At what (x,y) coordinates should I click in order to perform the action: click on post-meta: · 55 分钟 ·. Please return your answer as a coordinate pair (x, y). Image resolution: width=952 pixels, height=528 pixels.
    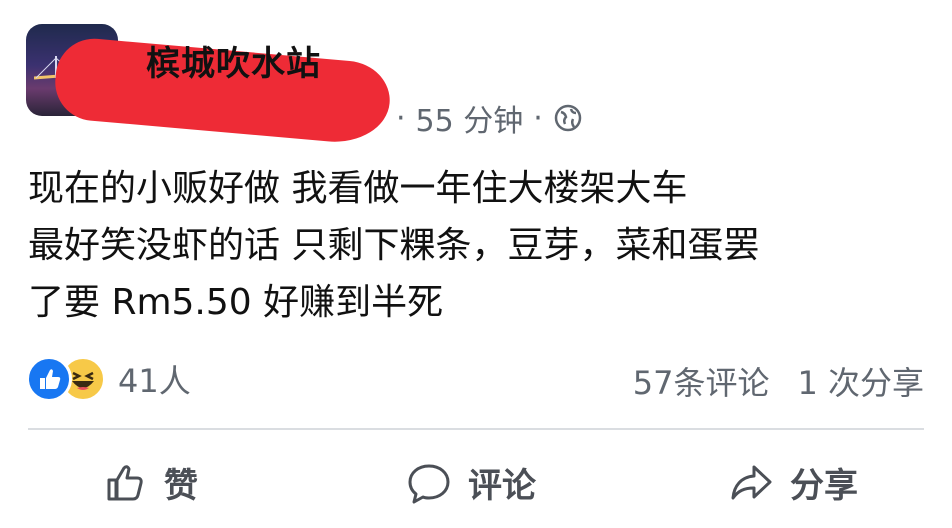
    Looking at the image, I should click on (489, 118).